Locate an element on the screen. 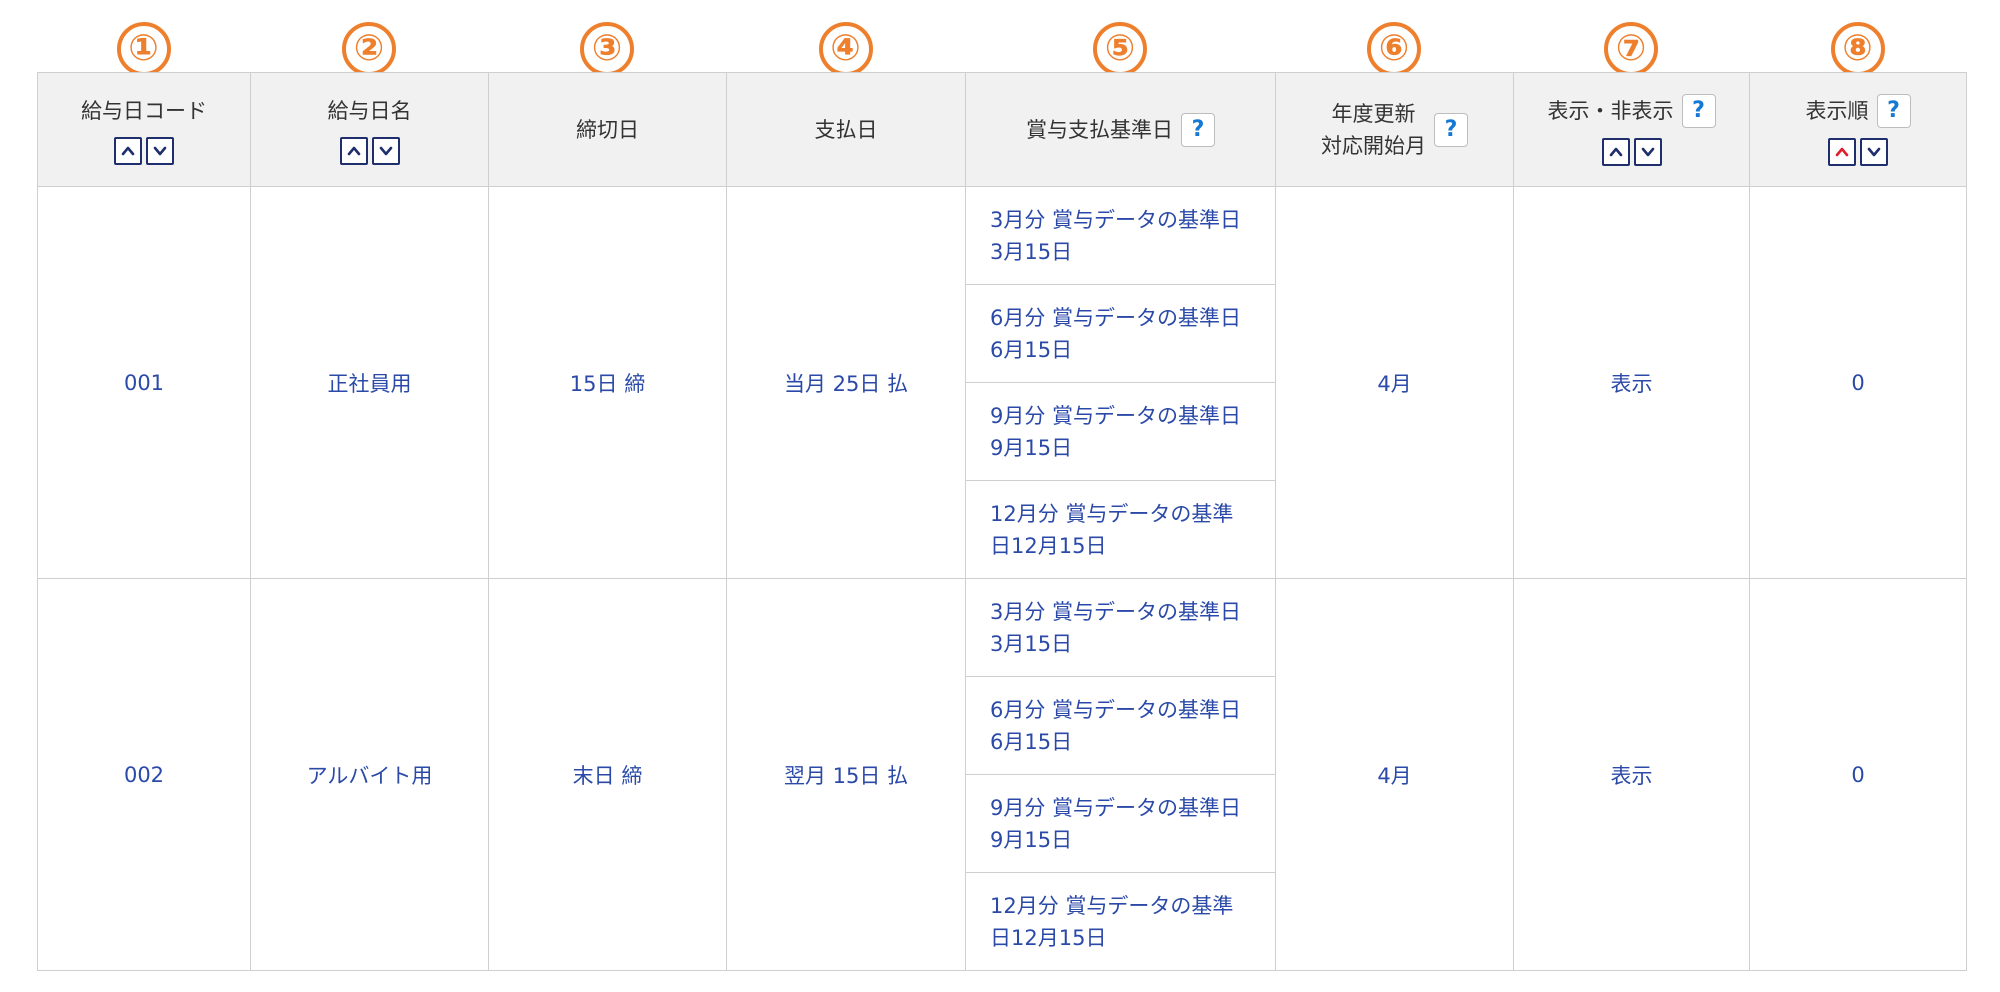 This screenshot has width=2000, height=992. column-header-label: 年度更新 対応開始月 is located at coordinates (1373, 129).